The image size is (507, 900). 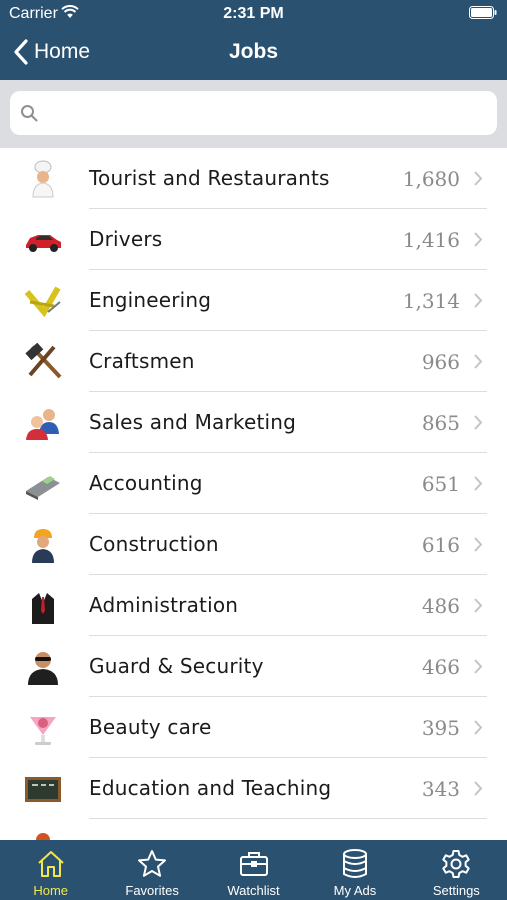 What do you see at coordinates (440, 484) in the screenshot?
I see `list-item-count: 651` at bounding box center [440, 484].